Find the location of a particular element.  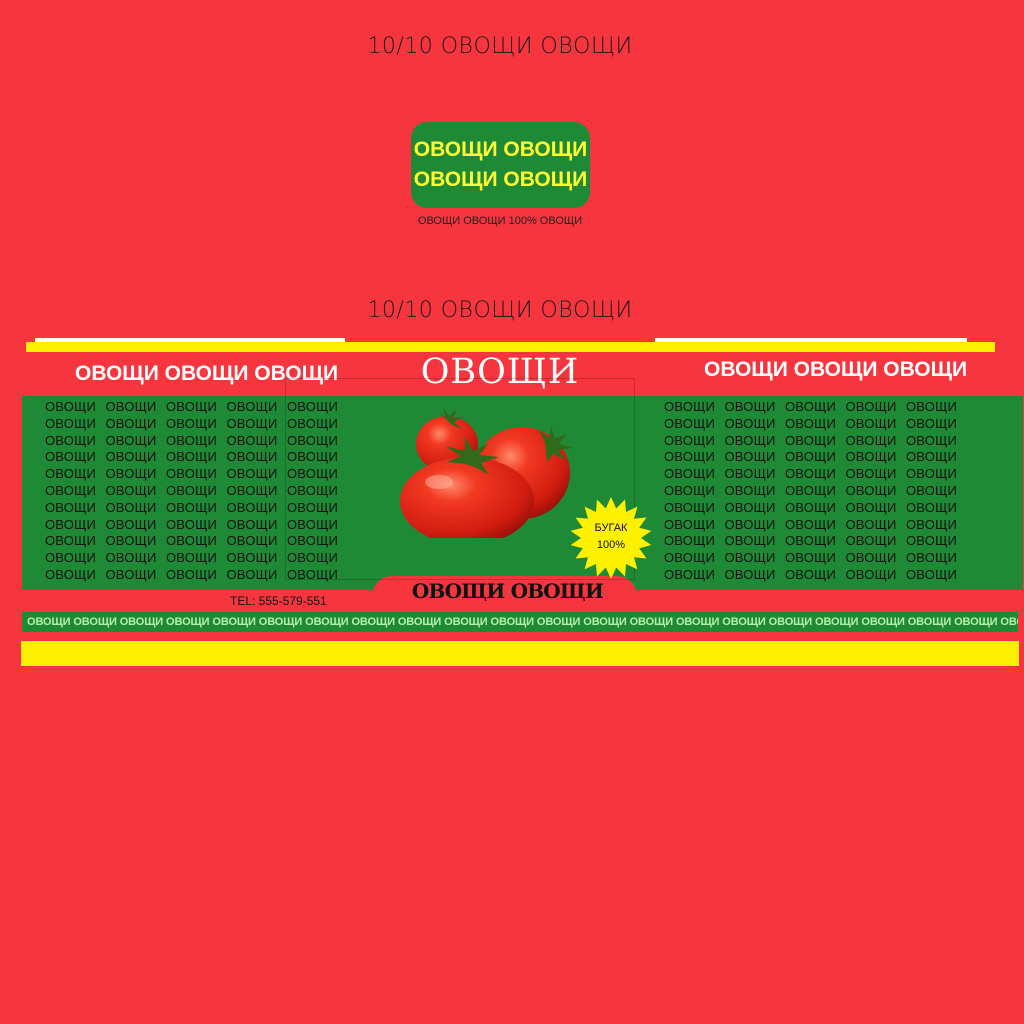

mini-badge-line-2: ОВОЩИ ОВОЩИ is located at coordinates (500, 179).